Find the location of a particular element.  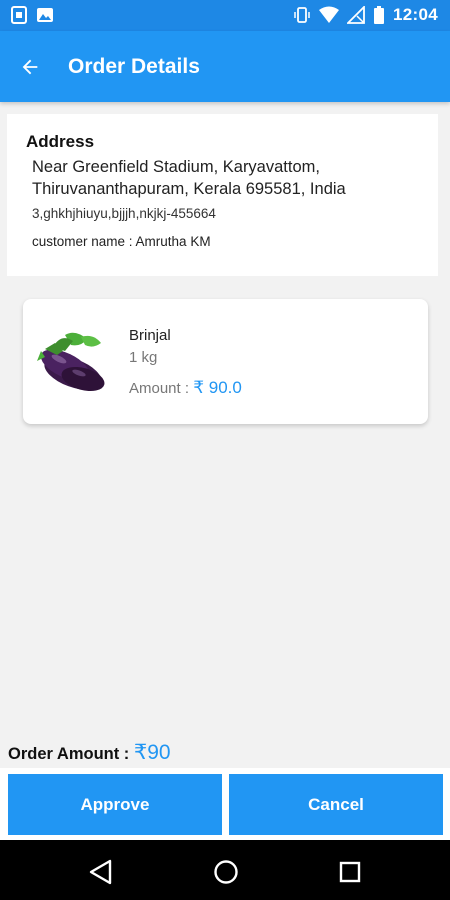

customer-name-label: customer name : is located at coordinates (84, 241).